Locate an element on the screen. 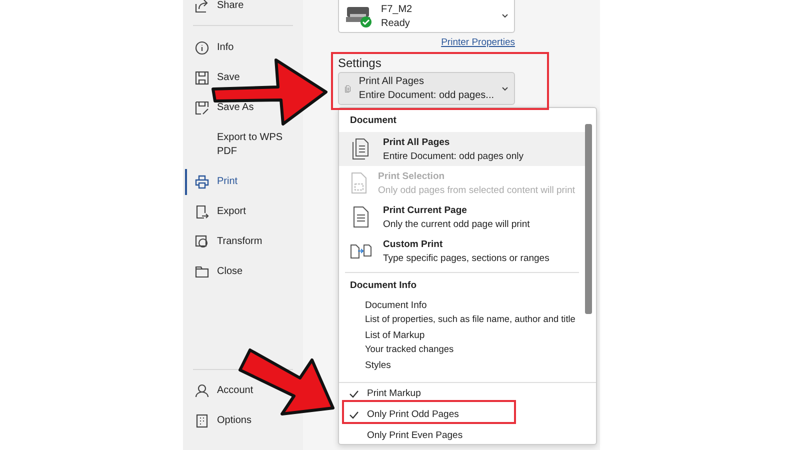  menu-item-title: Print Current Page is located at coordinates (425, 210).